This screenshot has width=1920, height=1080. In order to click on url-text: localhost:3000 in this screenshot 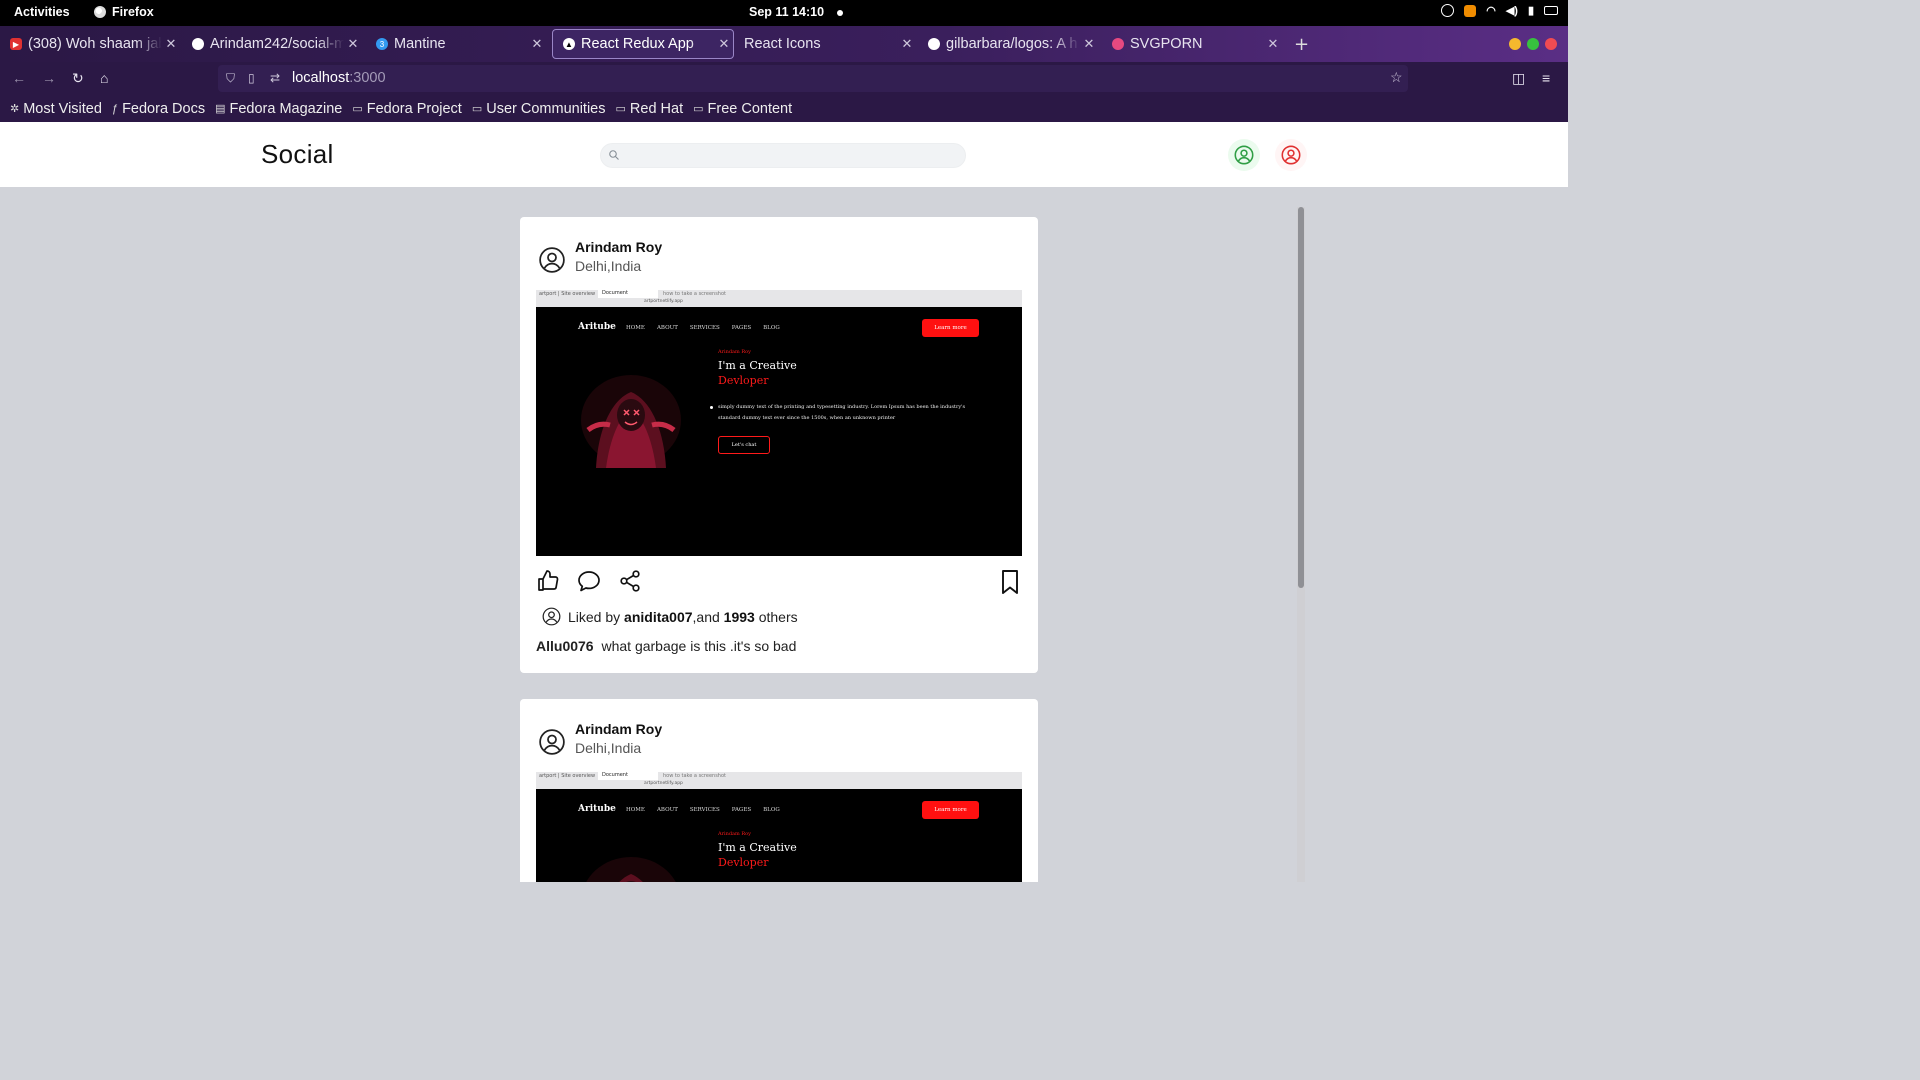, I will do `click(339, 78)`.